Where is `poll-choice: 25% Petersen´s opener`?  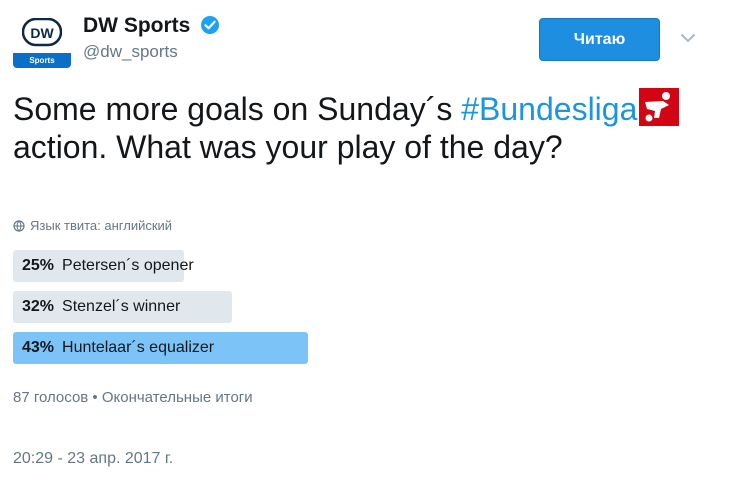
poll-choice: 25% Petersen´s opener is located at coordinates (363, 266).